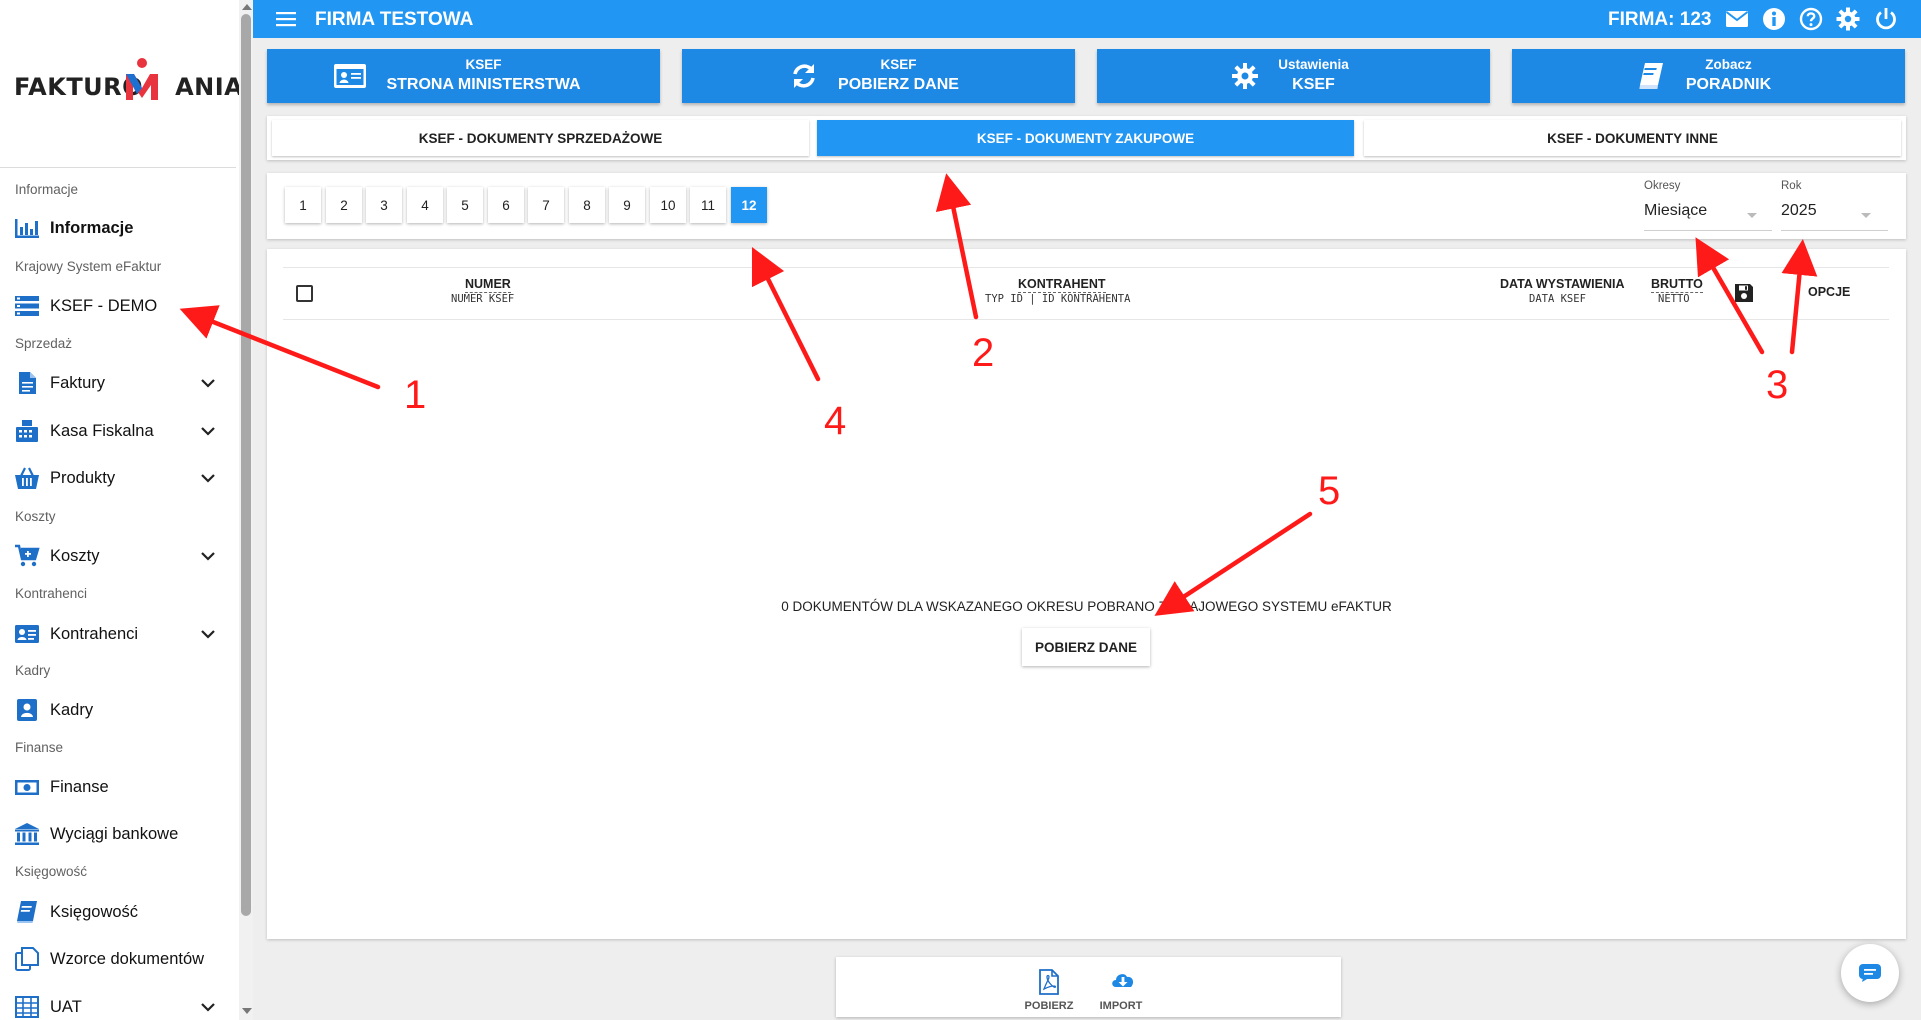 The image size is (1921, 1020). I want to click on page-button-4: 4, so click(425, 205).